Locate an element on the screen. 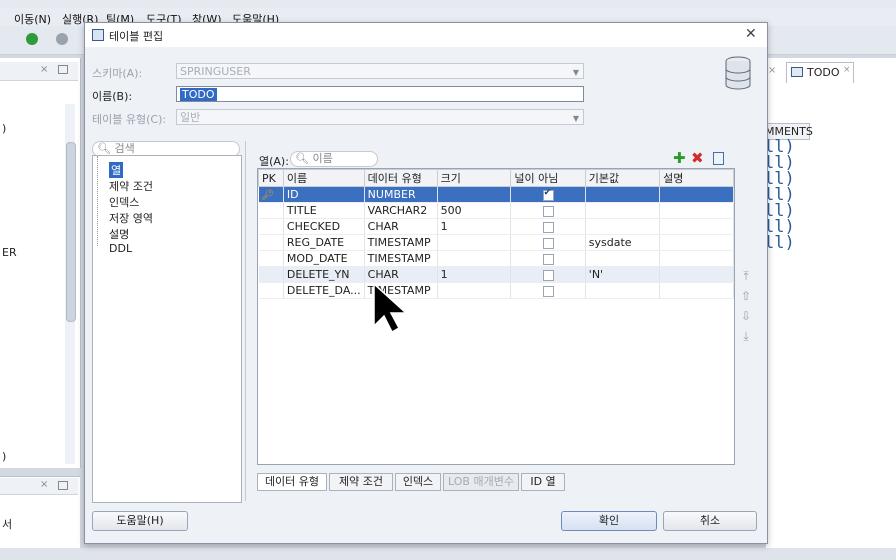 Image resolution: width=896 pixels, height=560 pixels. tab-indexes: 인덱스 is located at coordinates (418, 482).